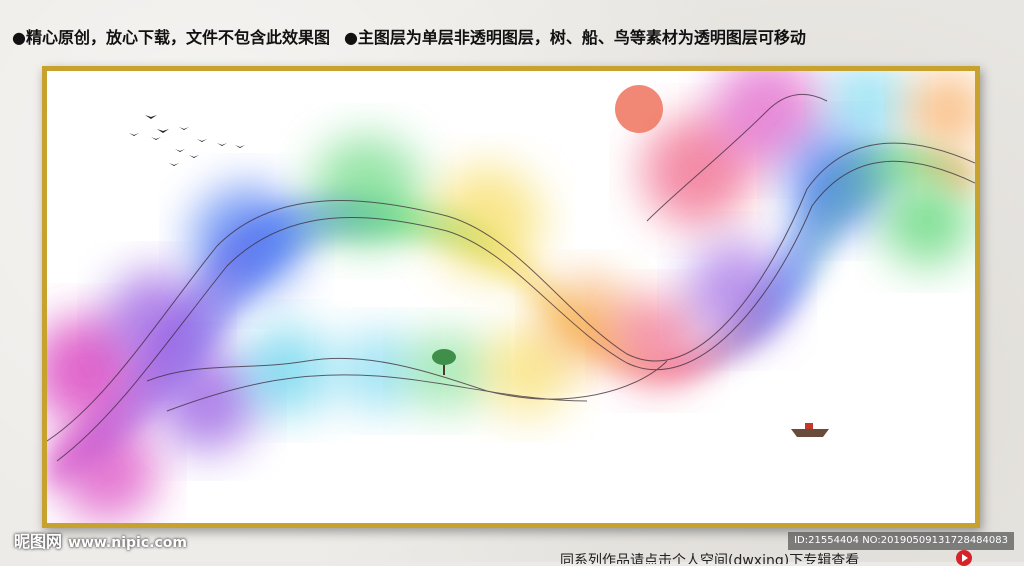 Image resolution: width=1024 pixels, height=566 pixels. What do you see at coordinates (574, 37) in the screenshot?
I see `notice-right: ●主图层为单层非透明图层，树、船、鸟等素材为透明图层可移动` at bounding box center [574, 37].